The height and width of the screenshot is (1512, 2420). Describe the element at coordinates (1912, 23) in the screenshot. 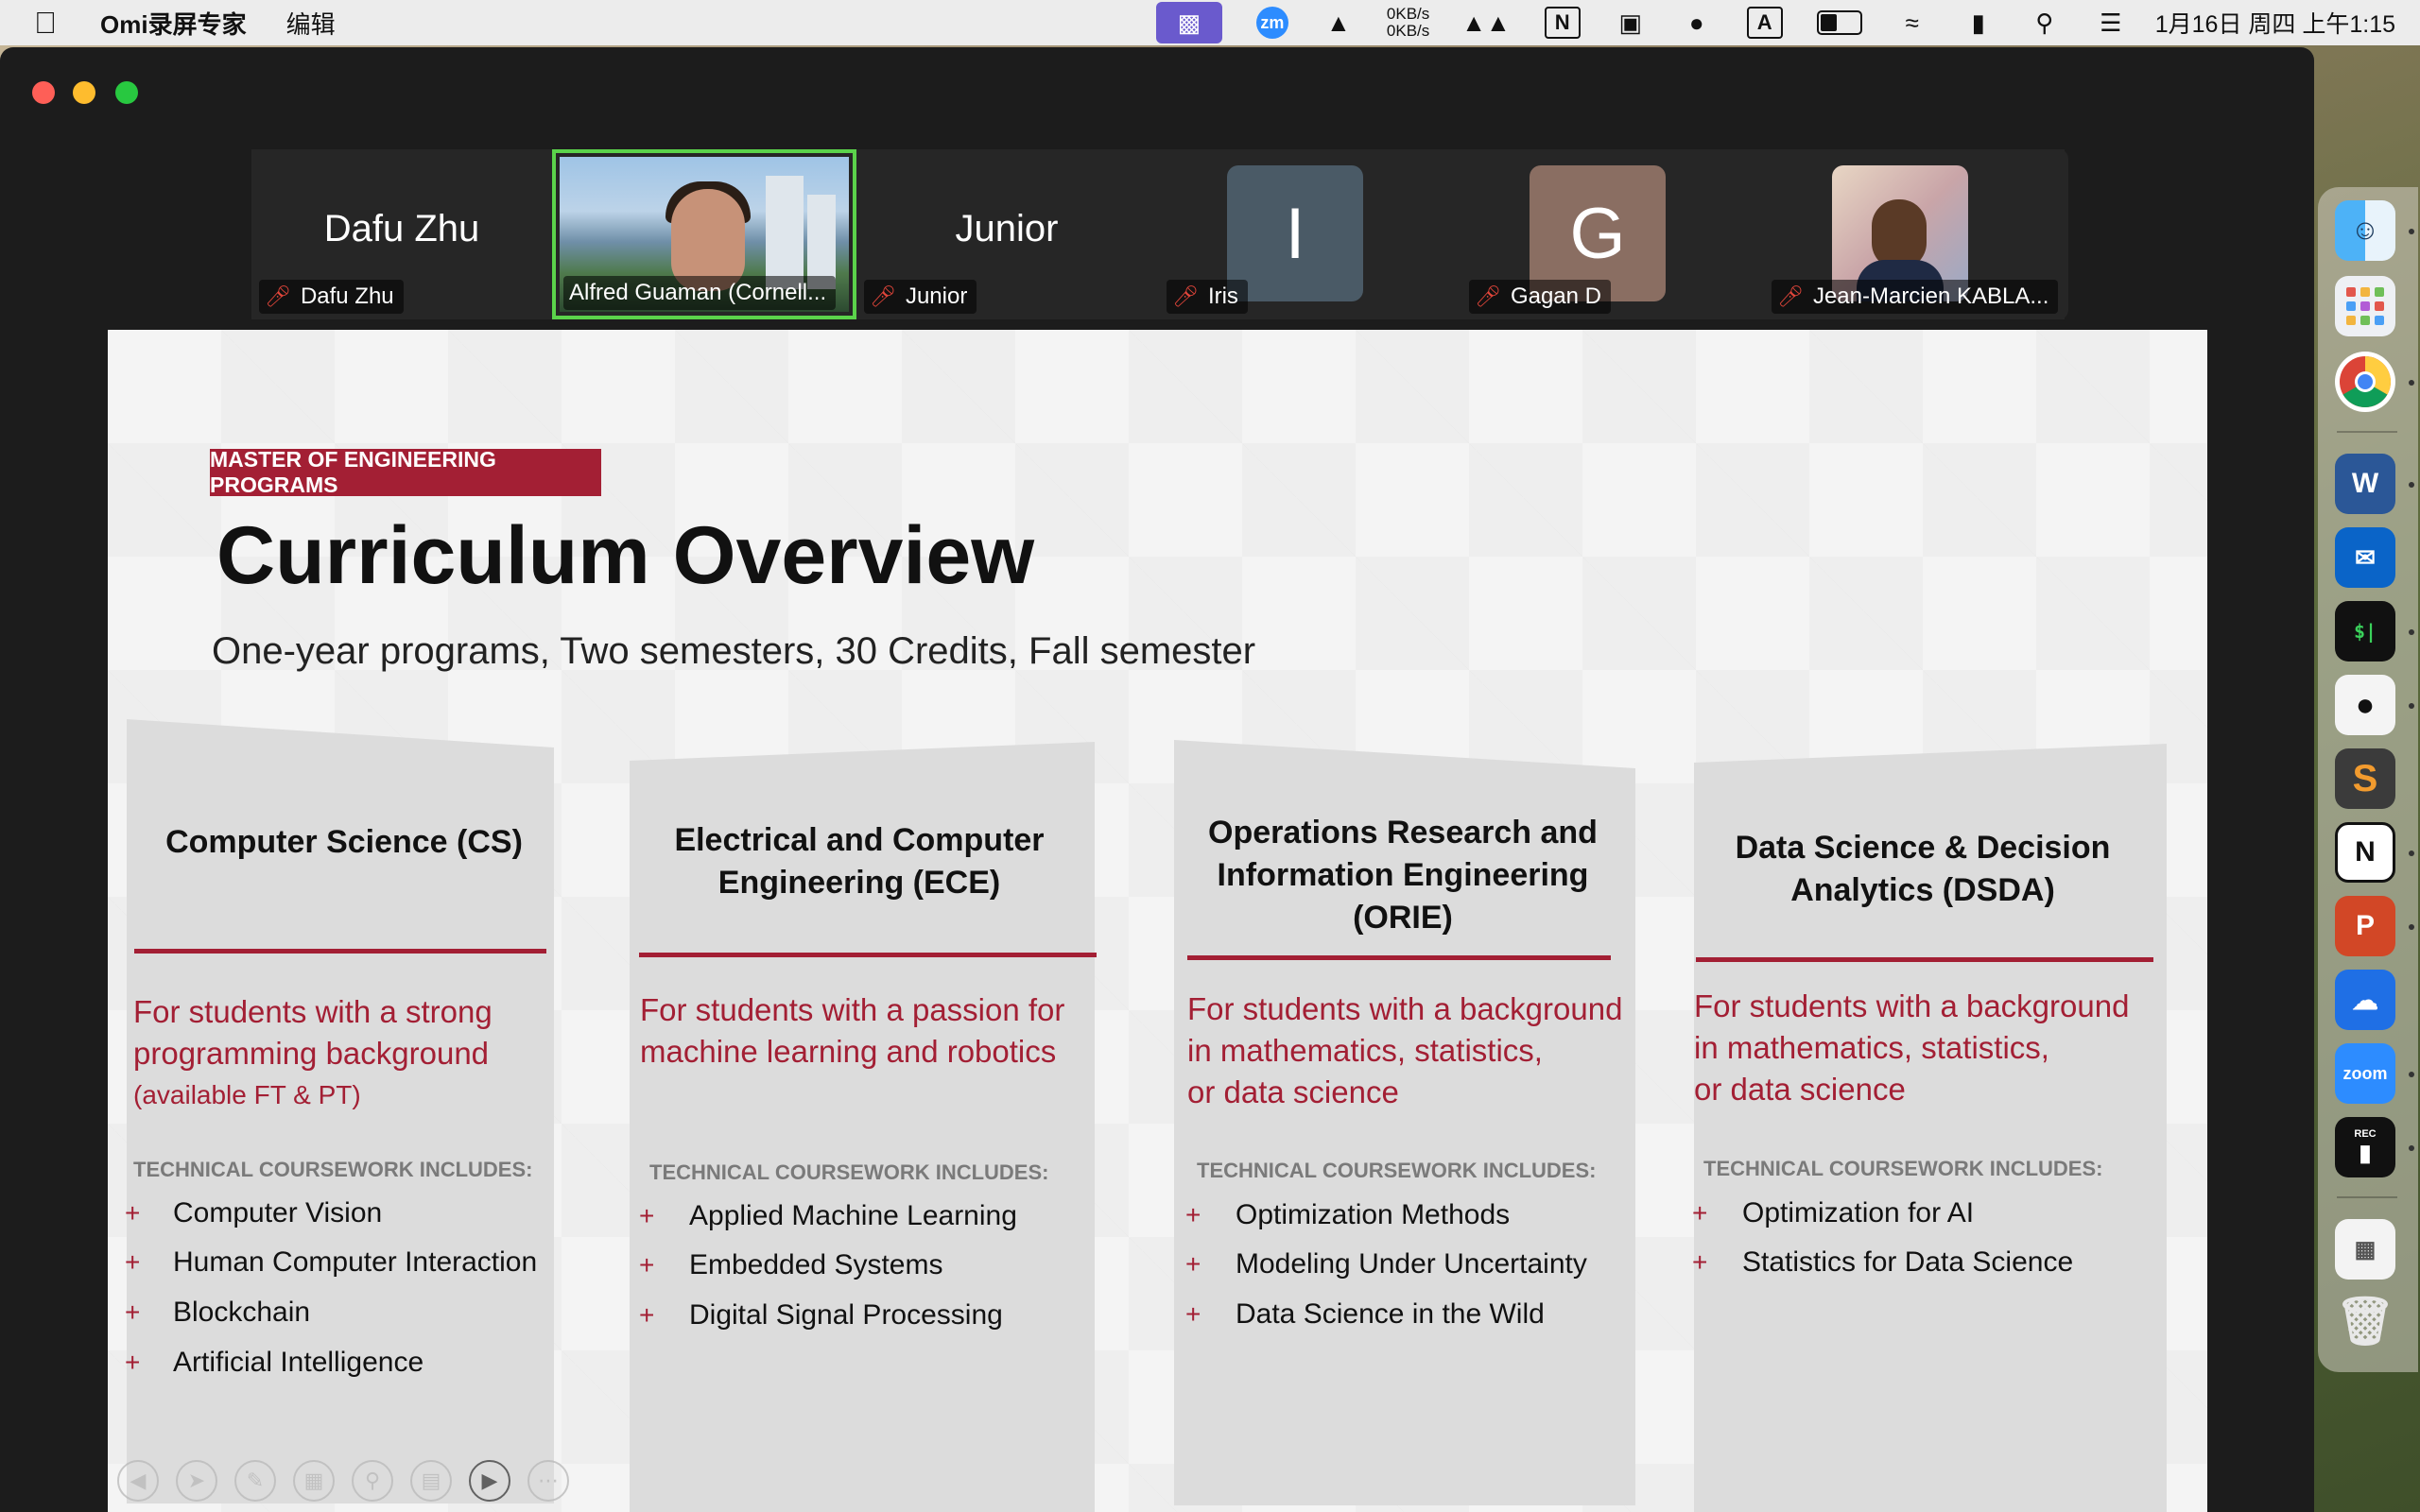

I see `wifi-icon: ≈` at that location.